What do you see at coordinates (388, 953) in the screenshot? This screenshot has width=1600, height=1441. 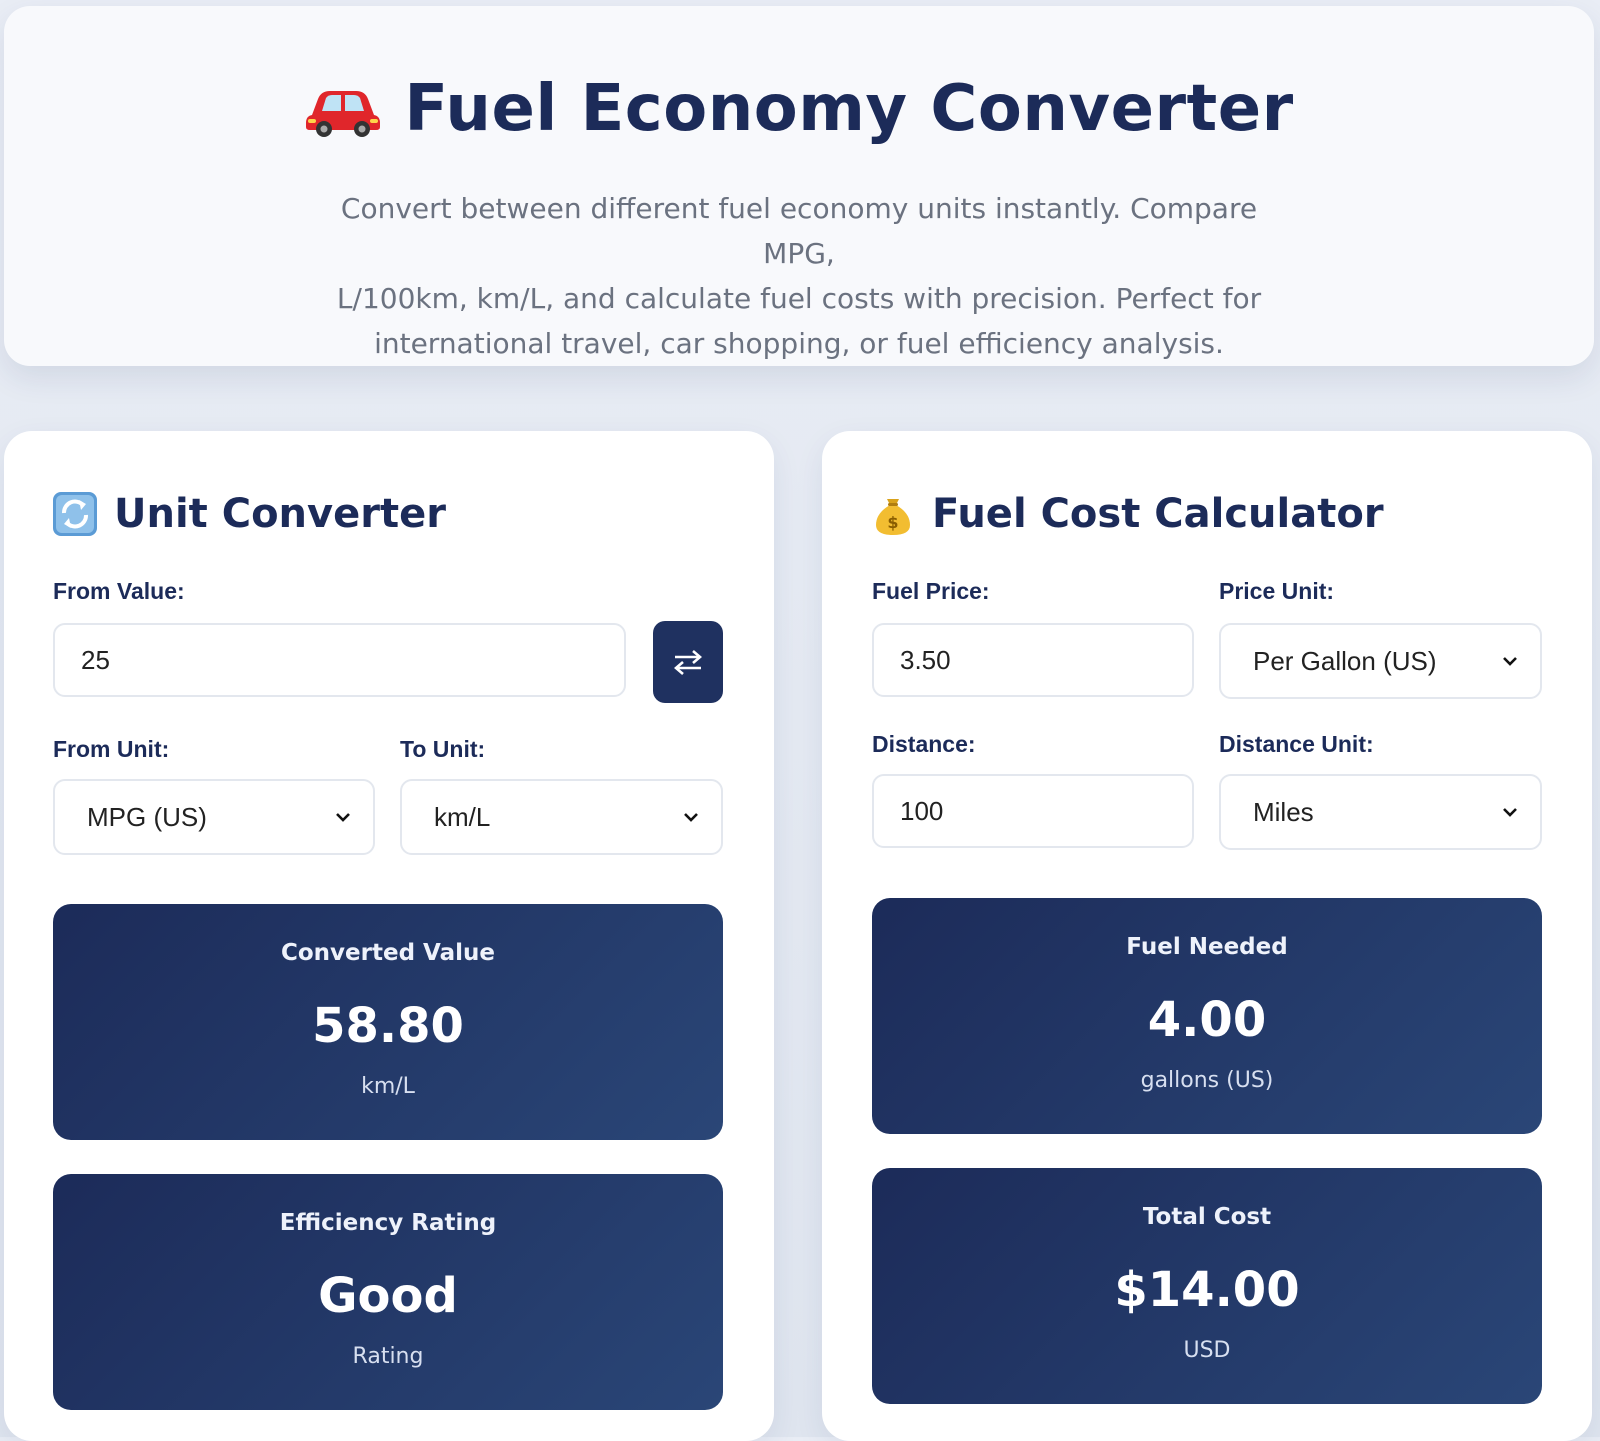 I see `converted-value-label: Converted Value` at bounding box center [388, 953].